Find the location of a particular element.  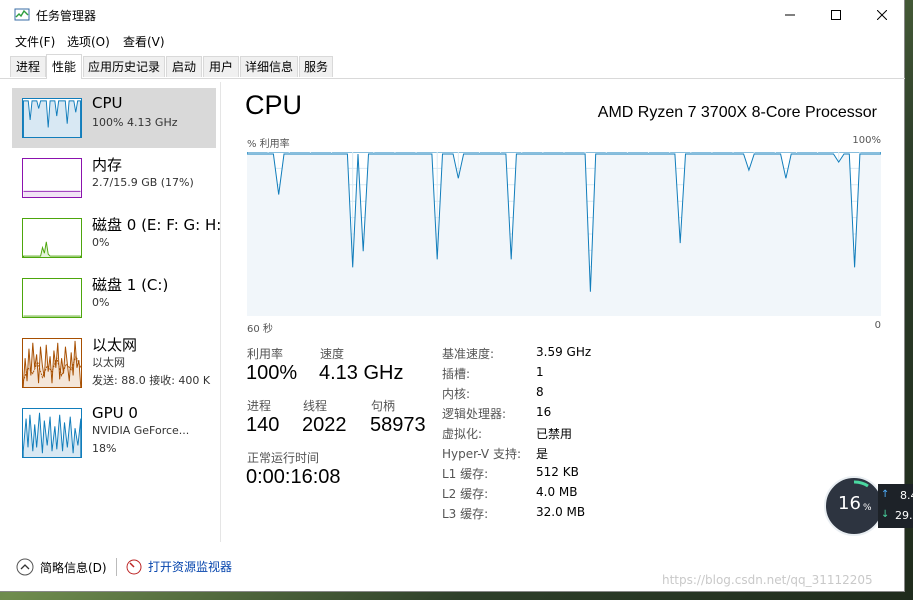

handles-value: 58973 is located at coordinates (398, 425).